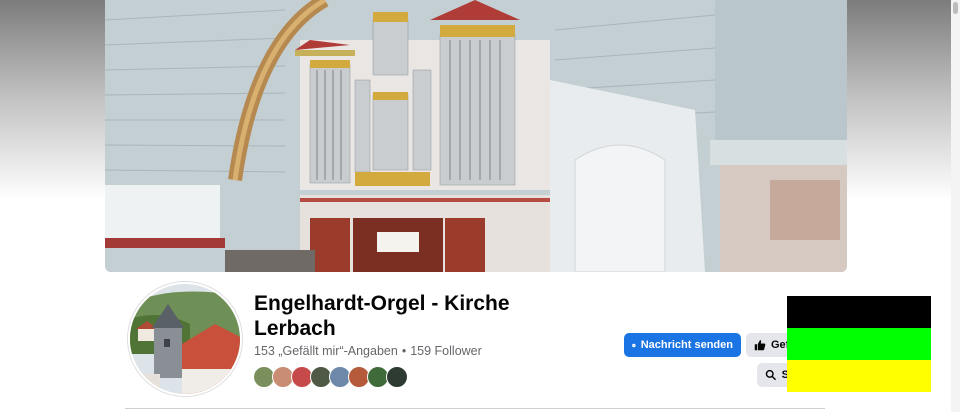  I want to click on scrollbar, so click(955, 206).